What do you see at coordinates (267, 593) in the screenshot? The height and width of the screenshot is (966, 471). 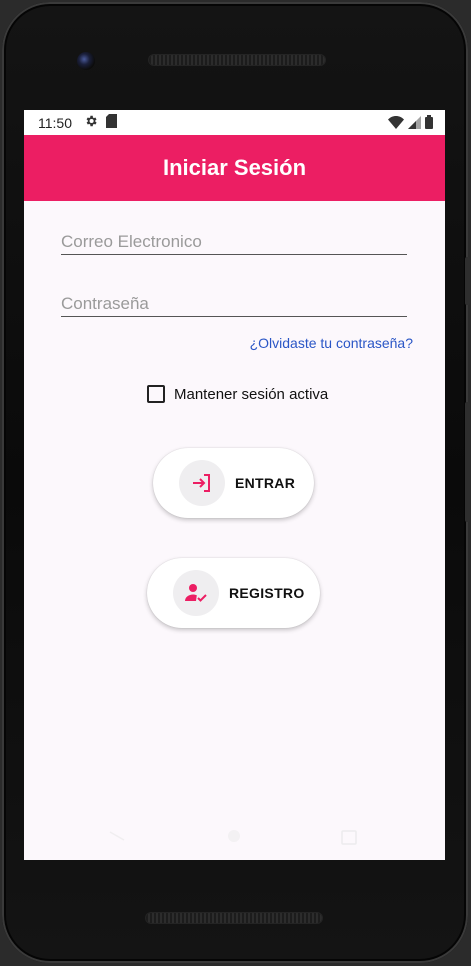 I see `register-label: REGISTRO` at bounding box center [267, 593].